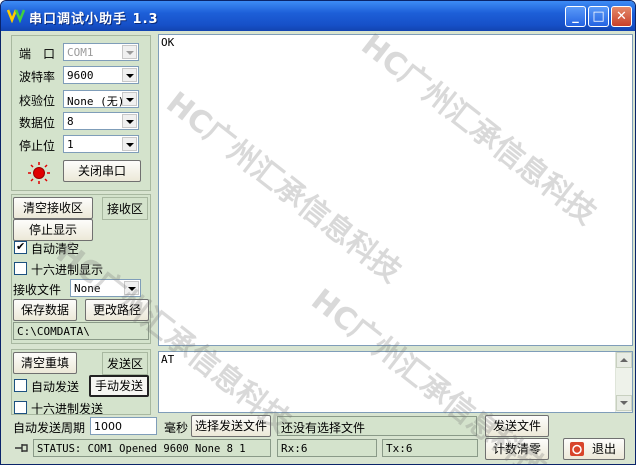 This screenshot has width=636, height=465. I want to click on rx-counter: Rx:6, so click(327, 448).